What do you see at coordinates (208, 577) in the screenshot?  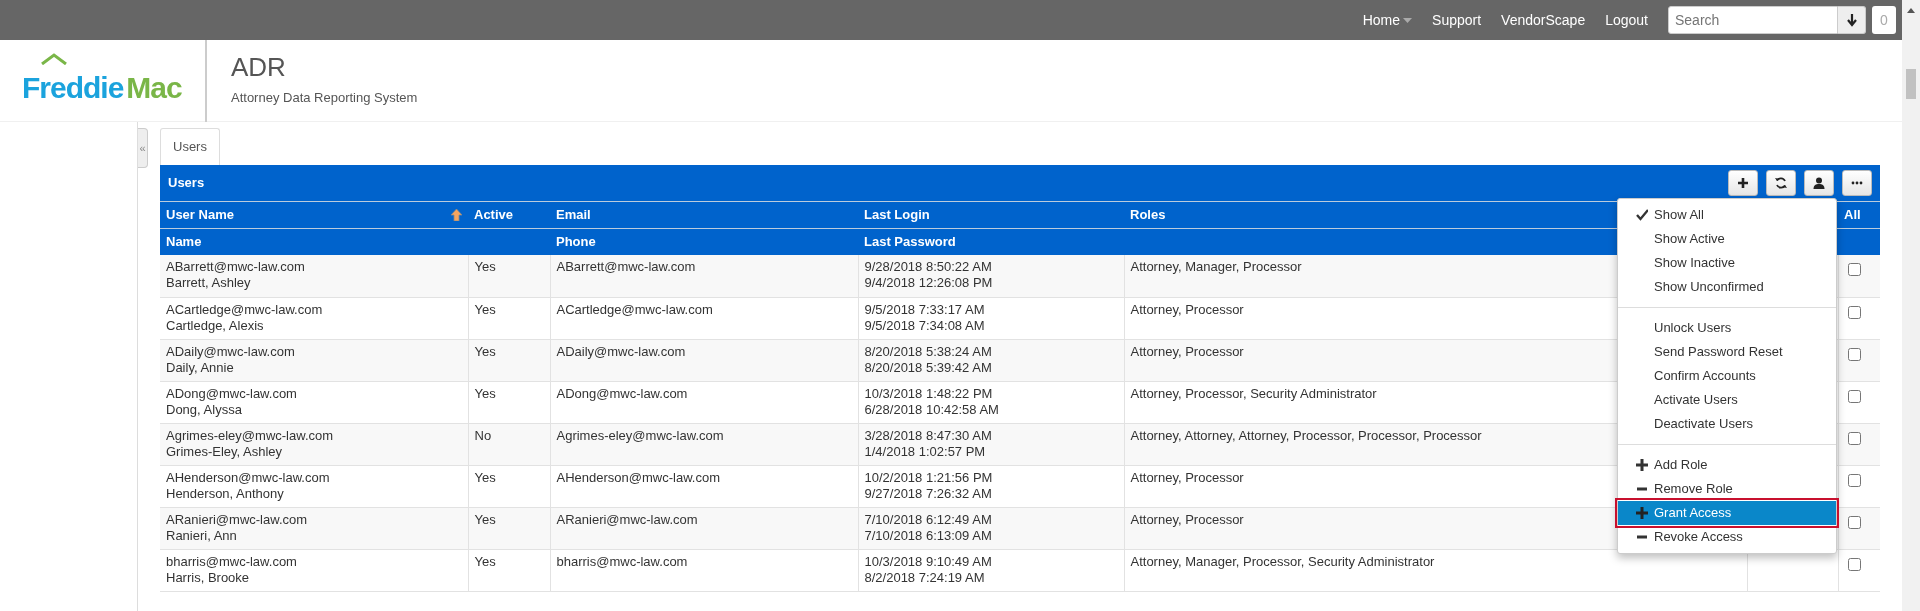 I see `full-name: Harris, Brooke` at bounding box center [208, 577].